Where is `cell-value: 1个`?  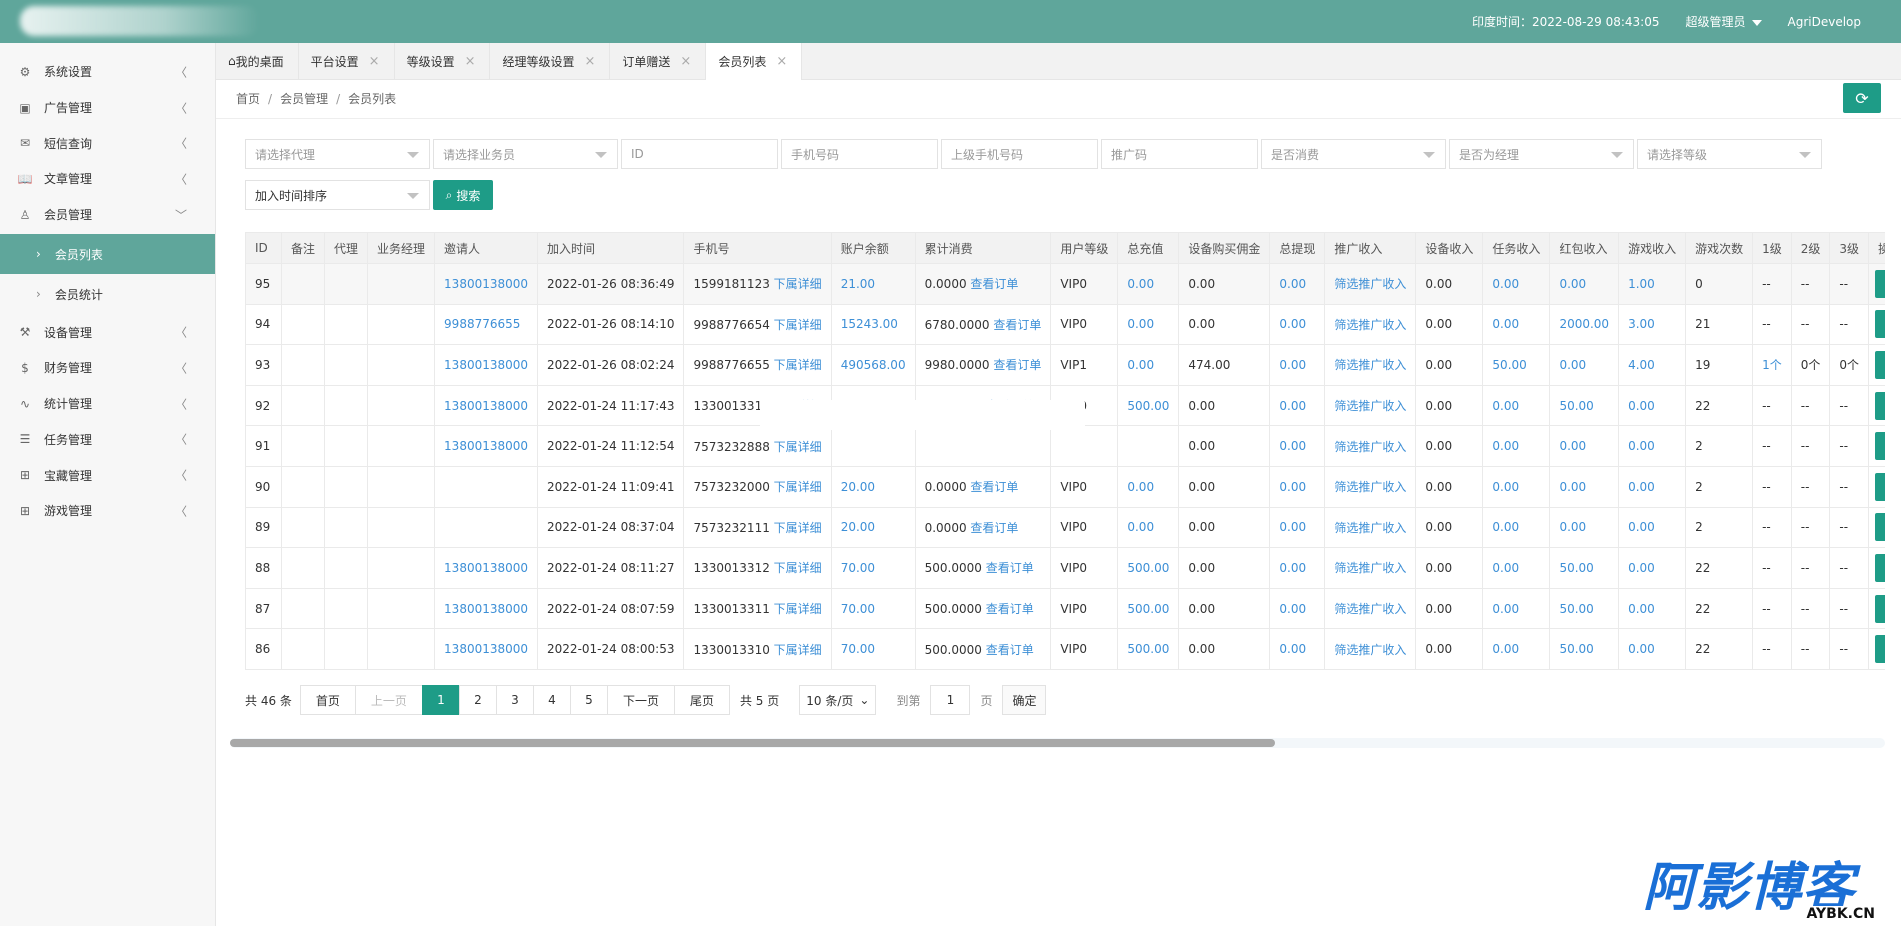
cell-value: 1个 is located at coordinates (1772, 365).